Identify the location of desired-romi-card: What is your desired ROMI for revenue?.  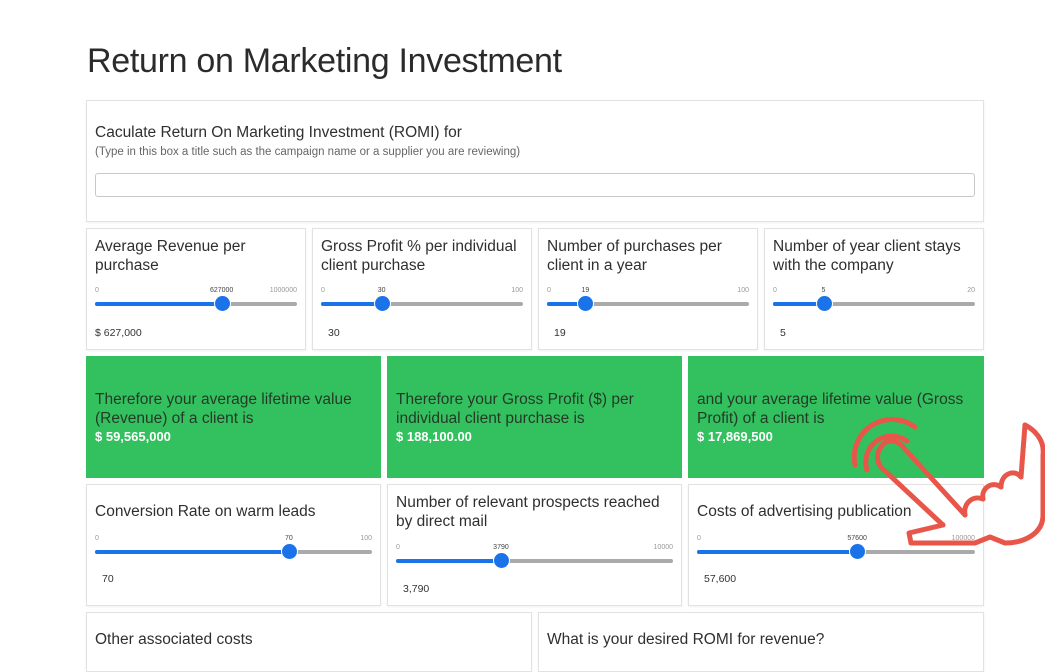
(761, 642).